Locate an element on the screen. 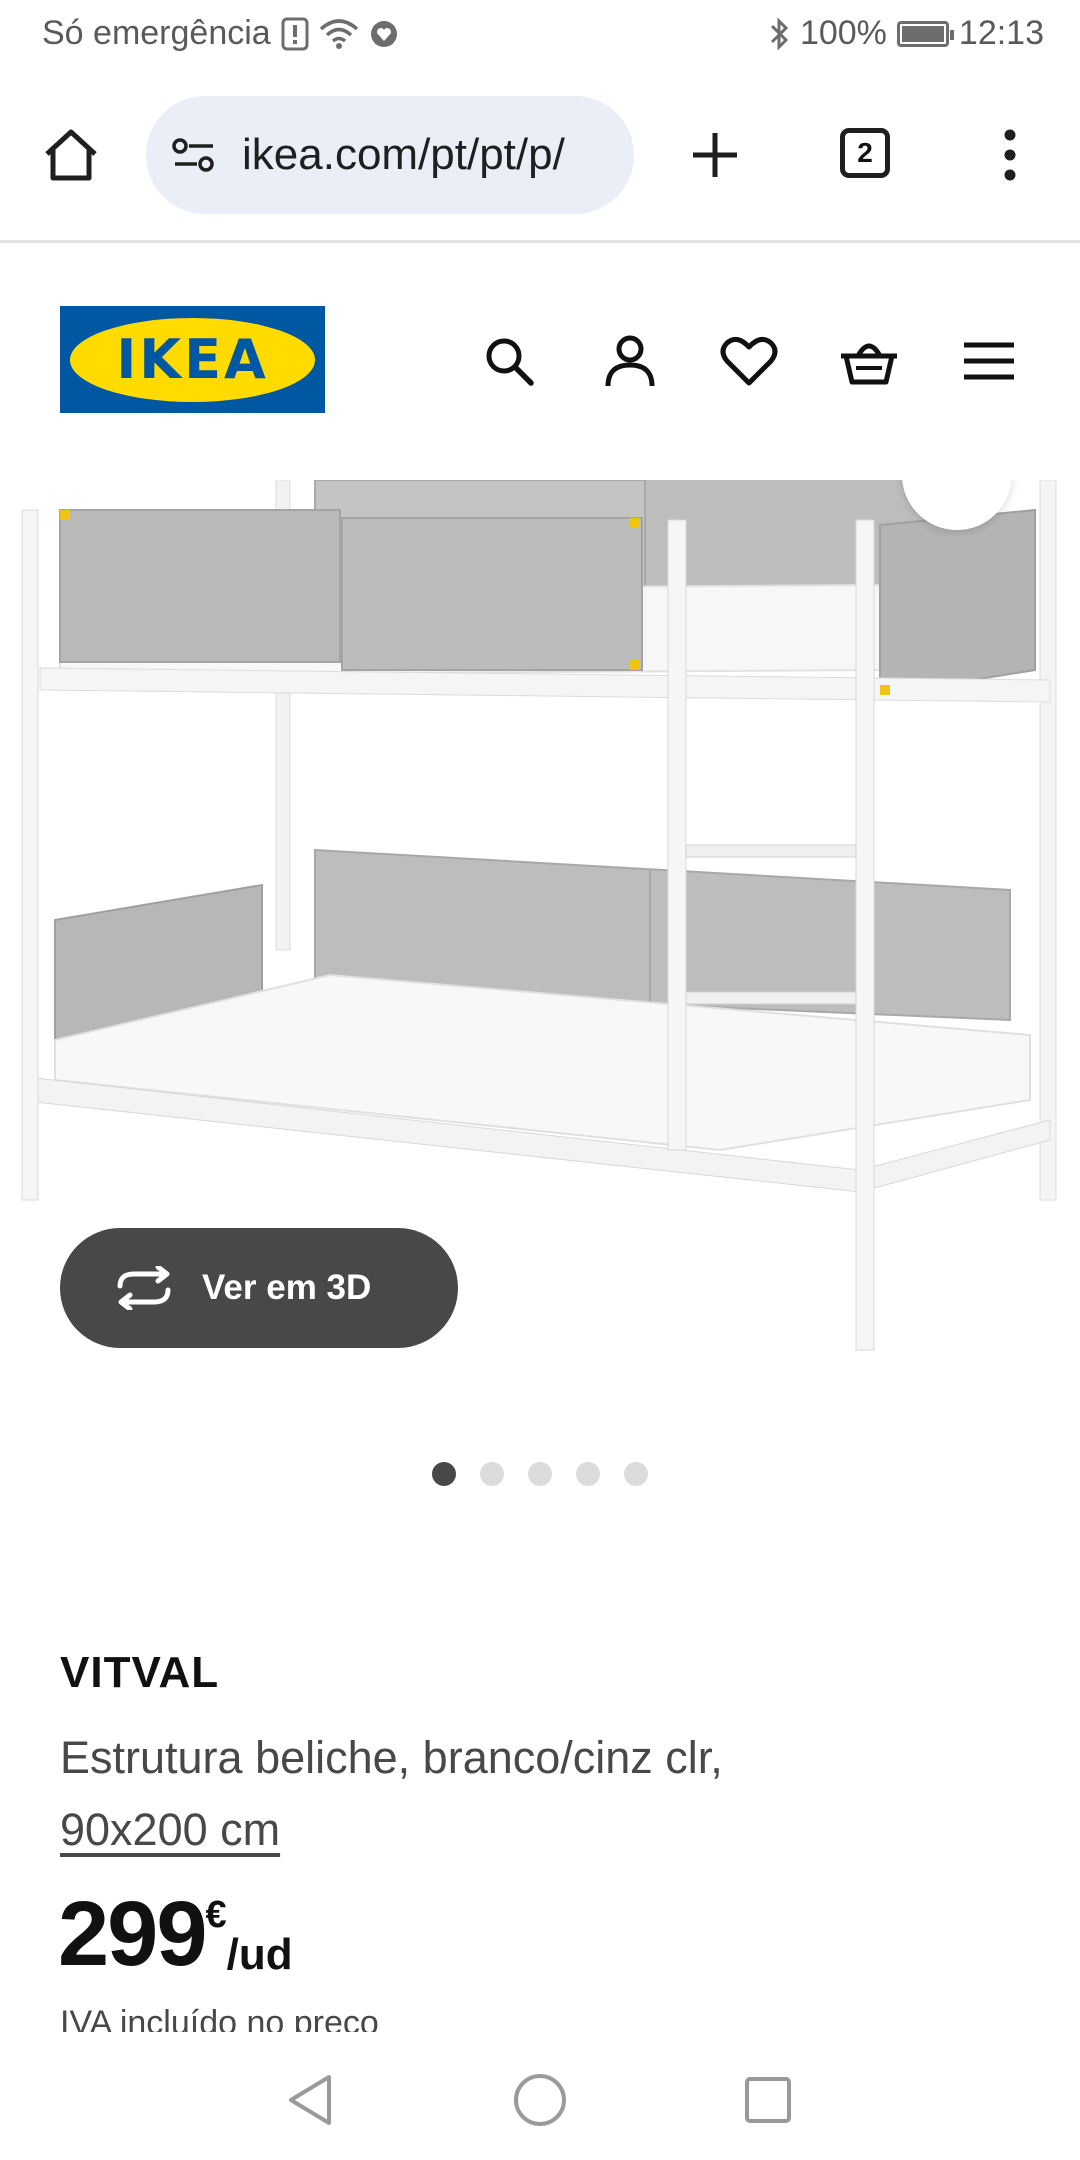 The image size is (1080, 2160). home-icon is located at coordinates (71, 155).